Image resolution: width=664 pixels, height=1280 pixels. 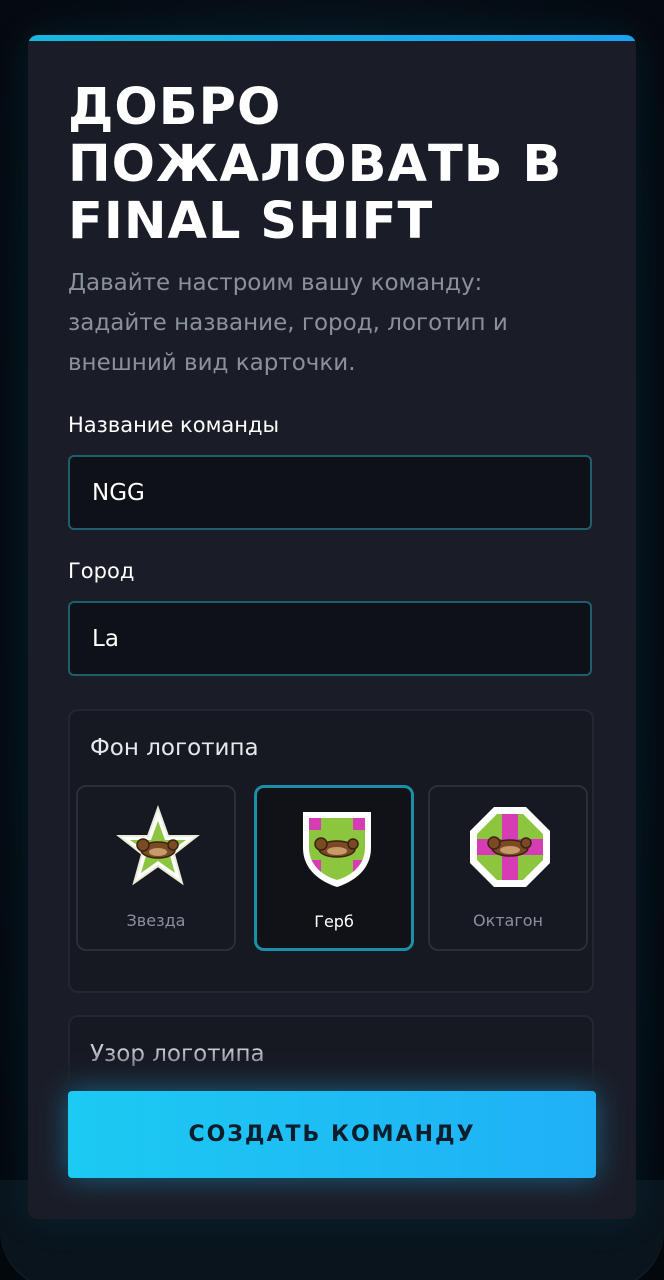 What do you see at coordinates (510, 847) in the screenshot?
I see `octagon-logo-icon` at bounding box center [510, 847].